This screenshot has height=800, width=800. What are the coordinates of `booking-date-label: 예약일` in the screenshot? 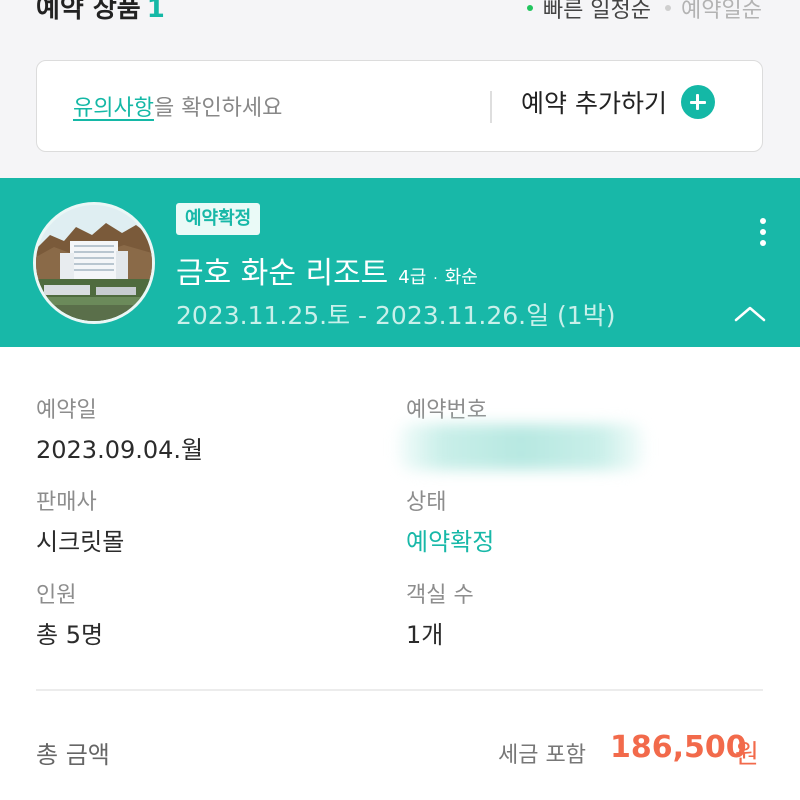 It's located at (66, 410).